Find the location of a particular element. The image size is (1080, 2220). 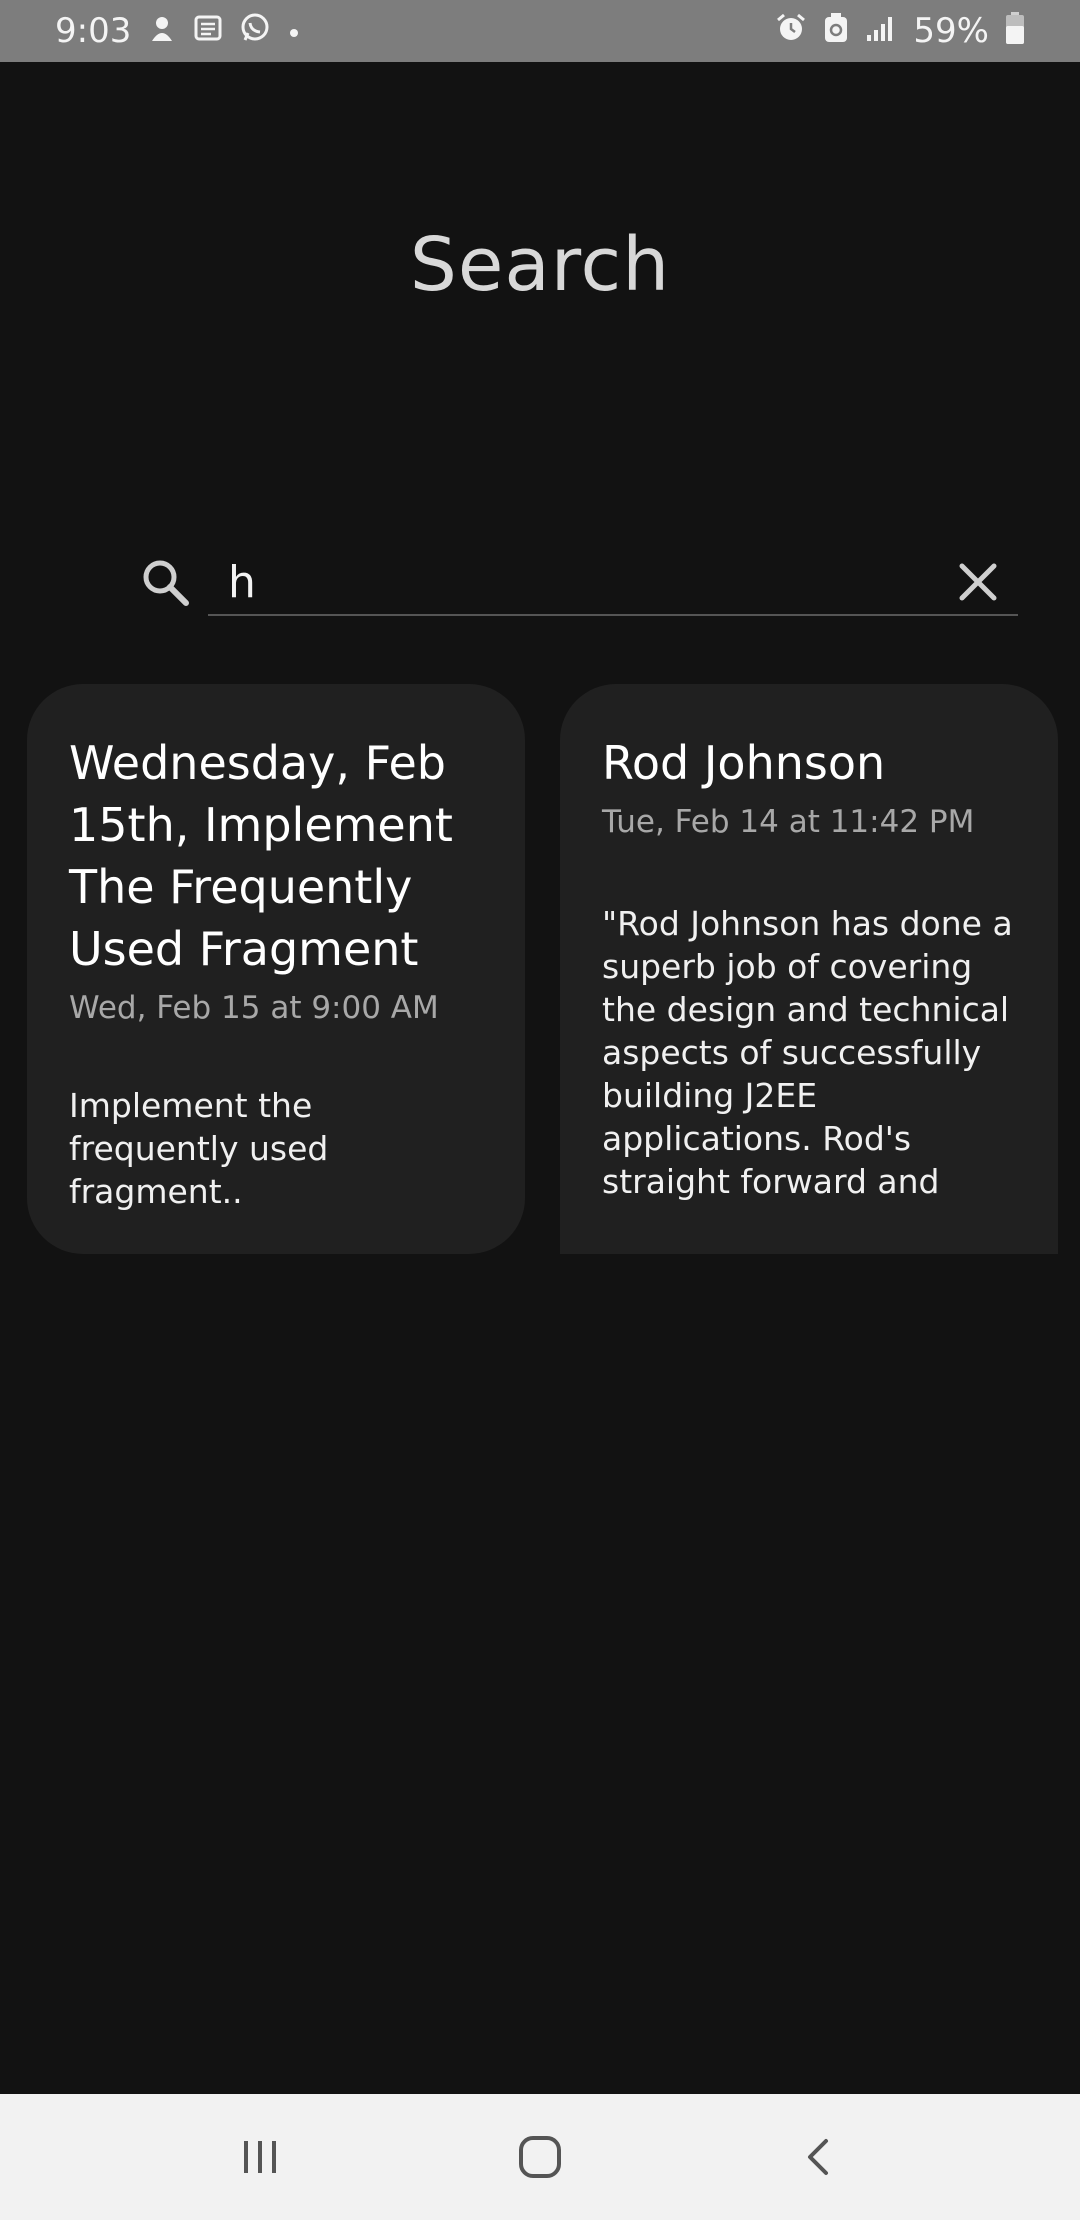

card-date: Wed, Feb 15 at 9:00 AM is located at coordinates (254, 1008).